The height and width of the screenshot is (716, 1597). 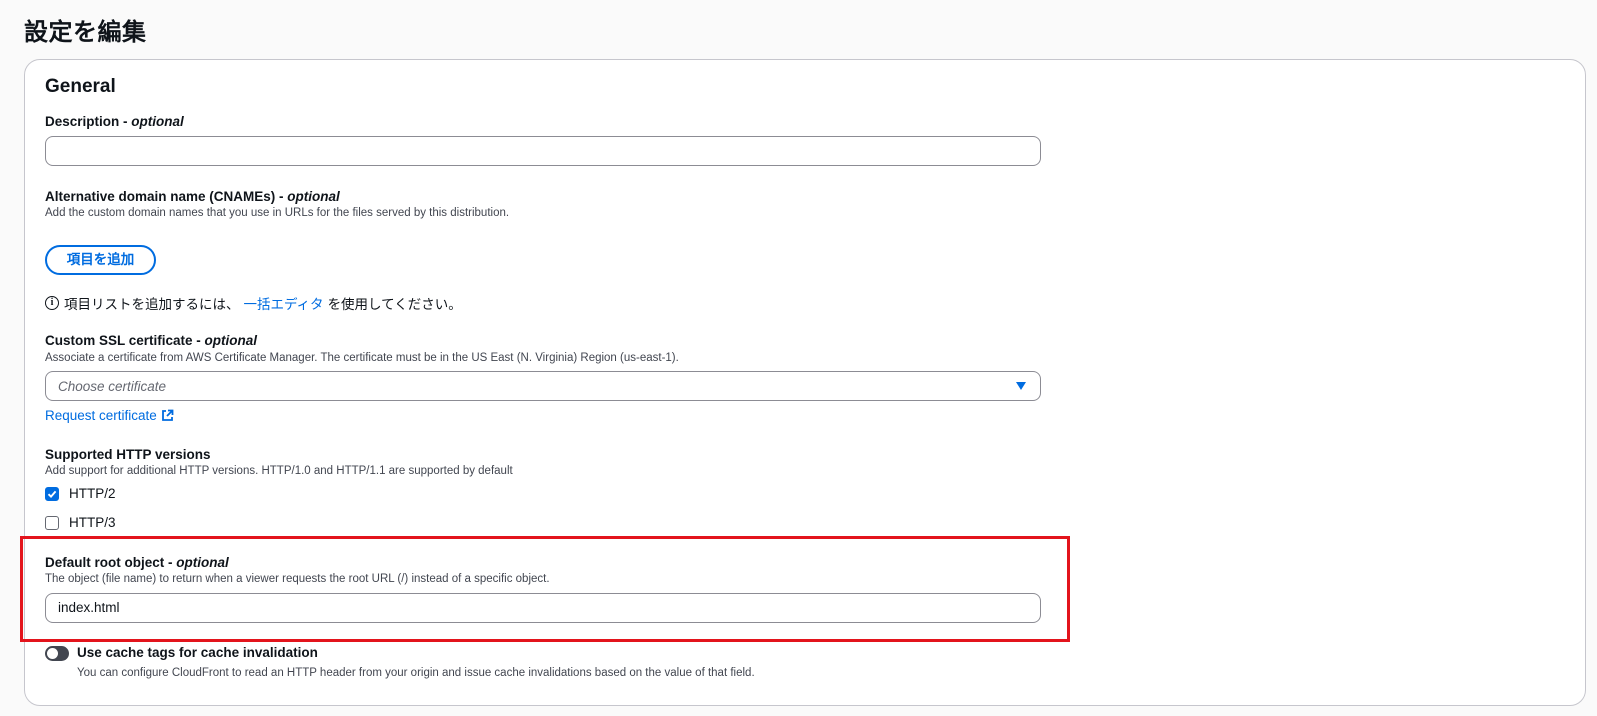 What do you see at coordinates (80, 86) in the screenshot?
I see `section-title: General` at bounding box center [80, 86].